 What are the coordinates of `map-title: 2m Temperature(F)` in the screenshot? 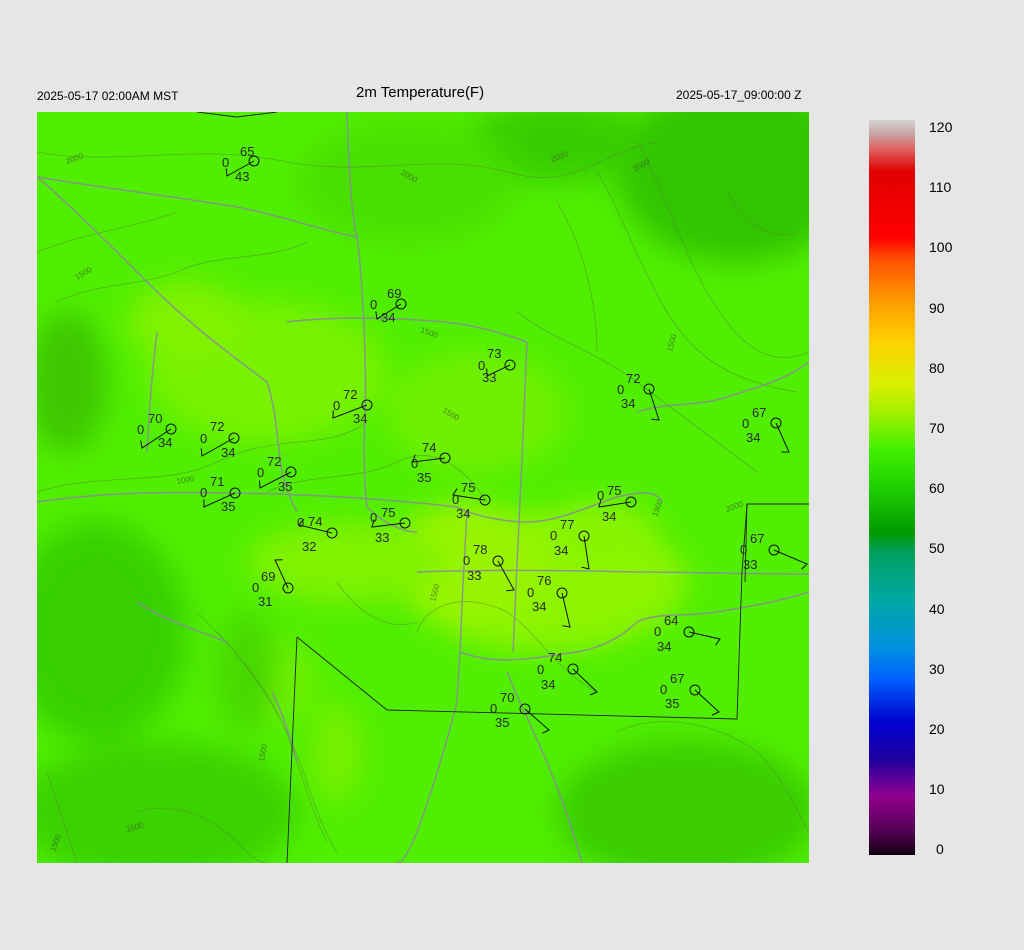 It's located at (420, 92).